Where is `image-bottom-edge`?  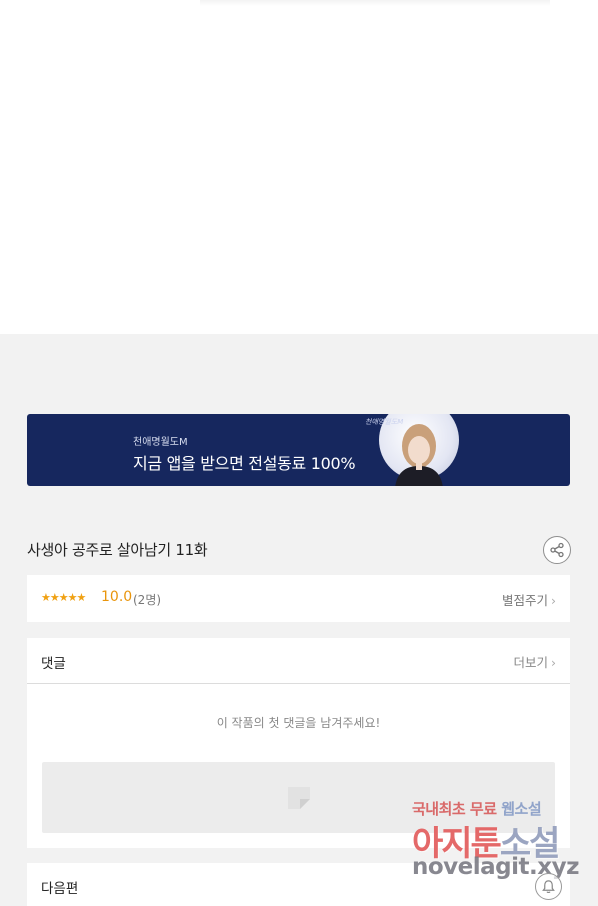 image-bottom-edge is located at coordinates (375, 3).